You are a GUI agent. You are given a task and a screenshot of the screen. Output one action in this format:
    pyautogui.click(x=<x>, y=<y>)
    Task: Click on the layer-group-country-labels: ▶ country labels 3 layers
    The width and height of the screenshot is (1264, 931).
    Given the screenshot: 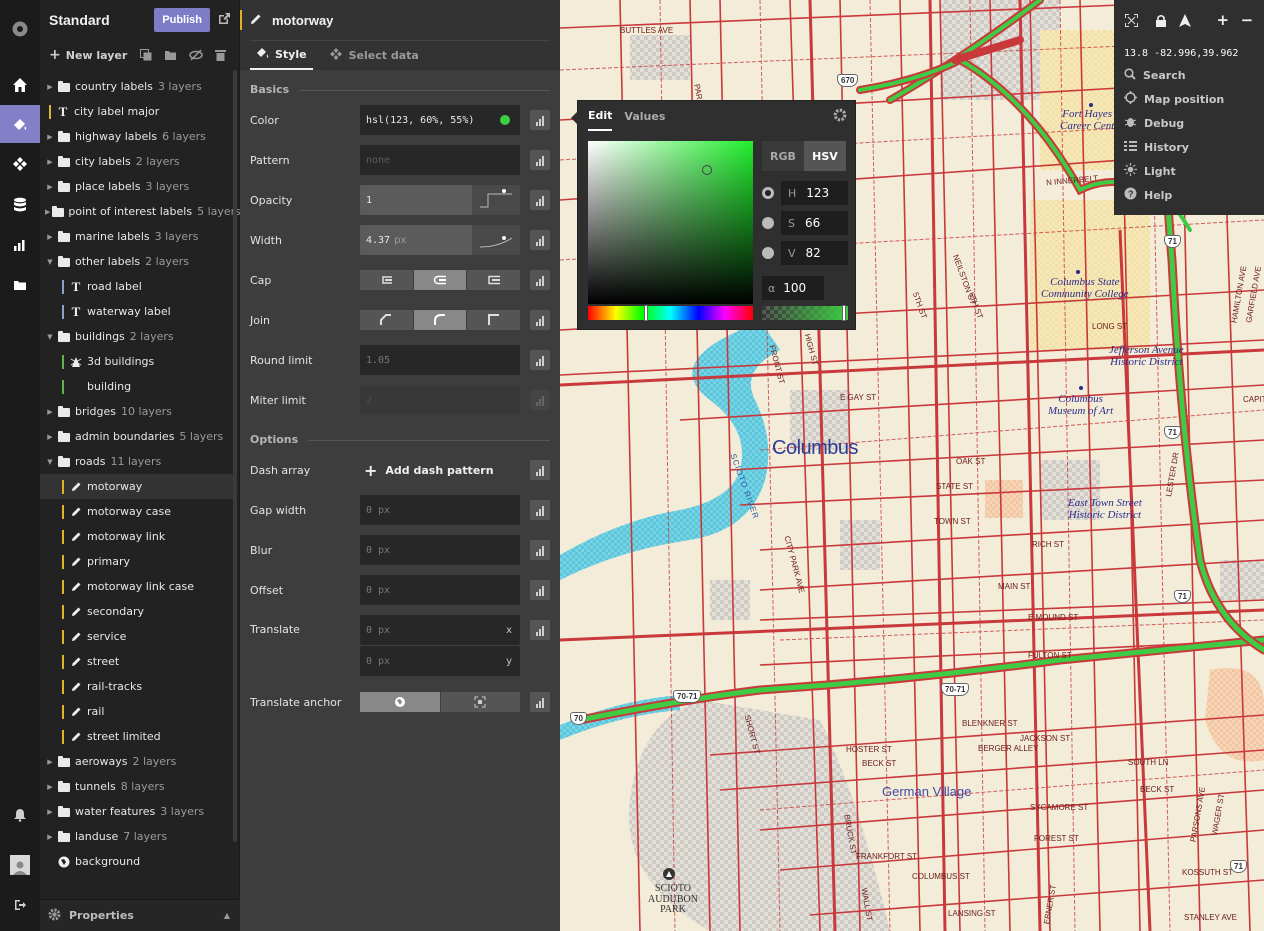 What is the action you would take?
    pyautogui.click(x=137, y=86)
    